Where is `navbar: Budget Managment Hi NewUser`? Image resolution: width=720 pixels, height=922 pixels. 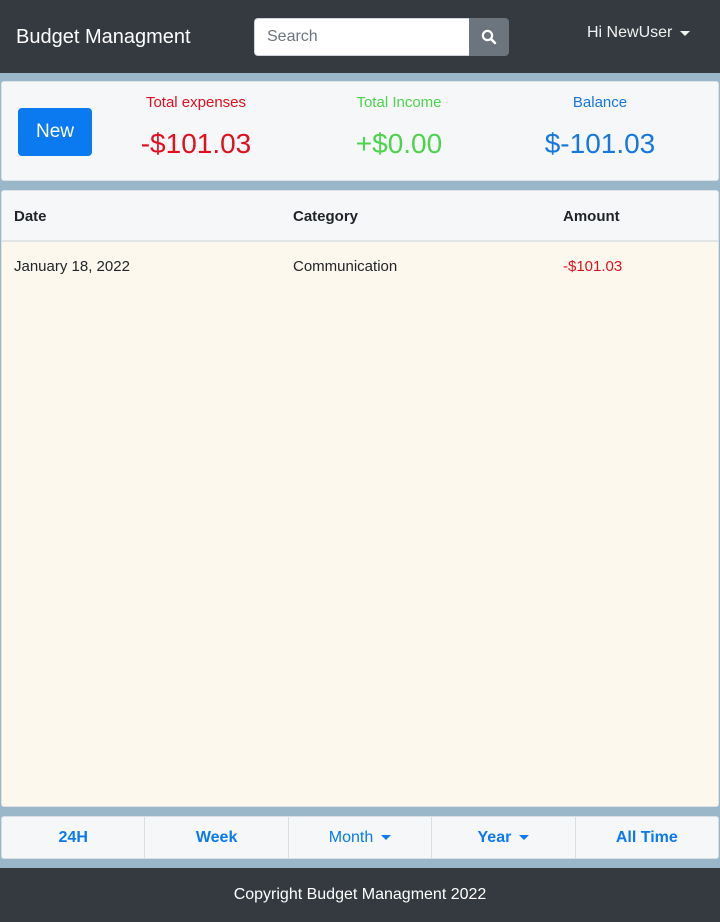 navbar: Budget Managment Hi NewUser is located at coordinates (360, 36).